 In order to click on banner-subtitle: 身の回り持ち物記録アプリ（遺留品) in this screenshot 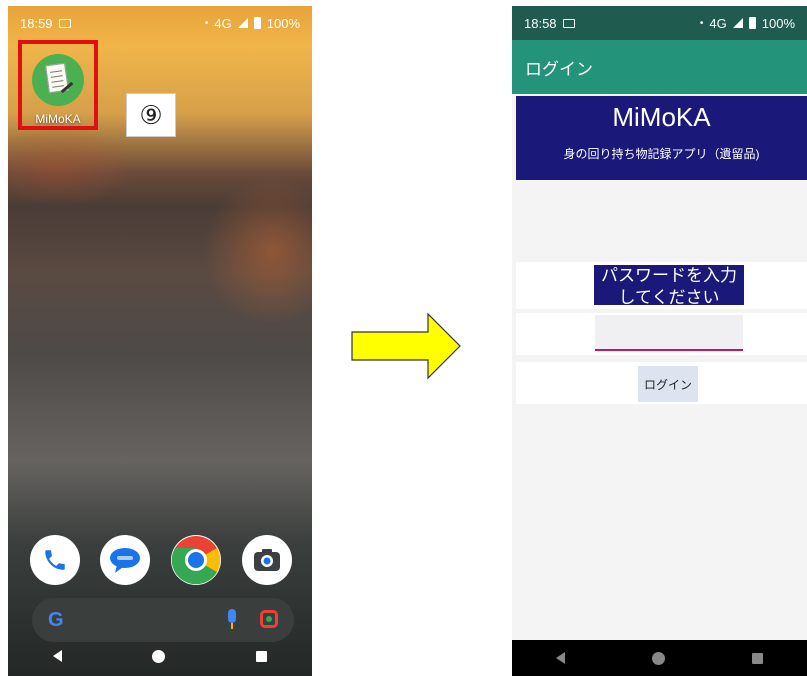, I will do `click(661, 154)`.